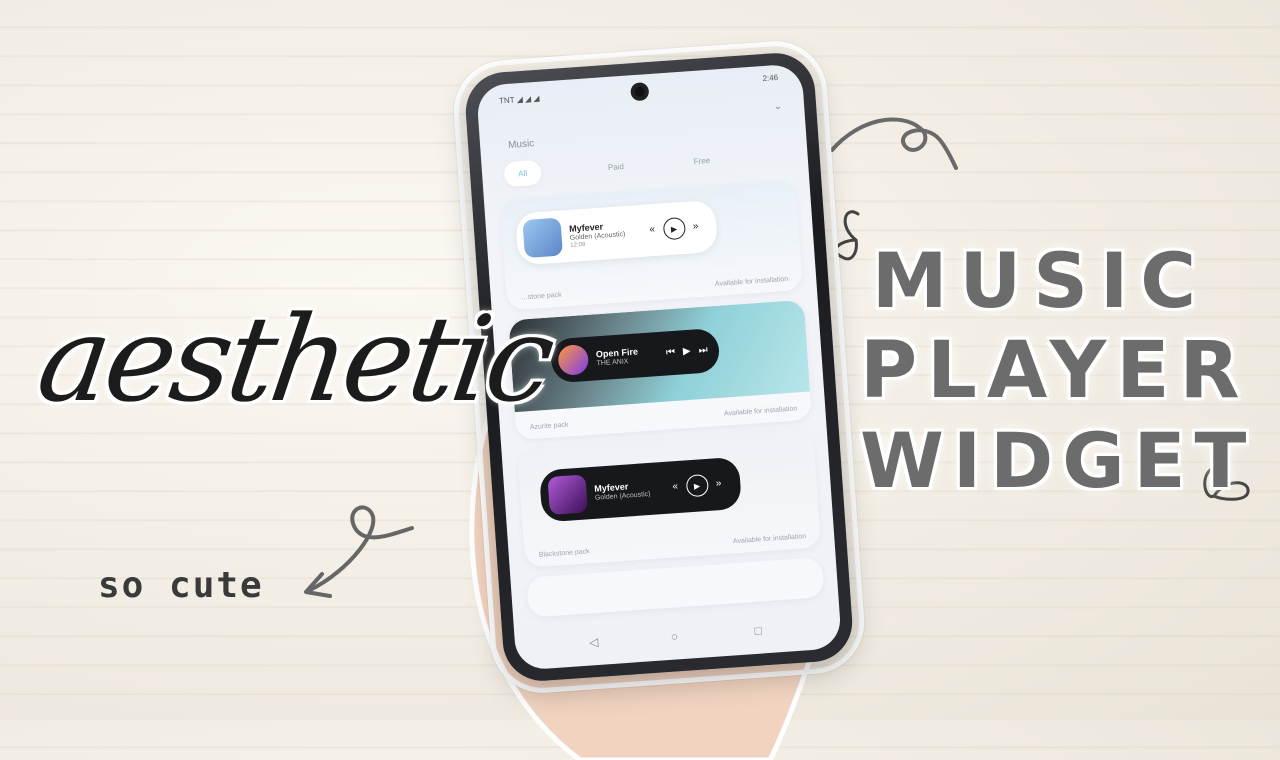 This screenshot has width=1280, height=760. What do you see at coordinates (847, 235) in the screenshot?
I see `heart-doodle-top` at bounding box center [847, 235].